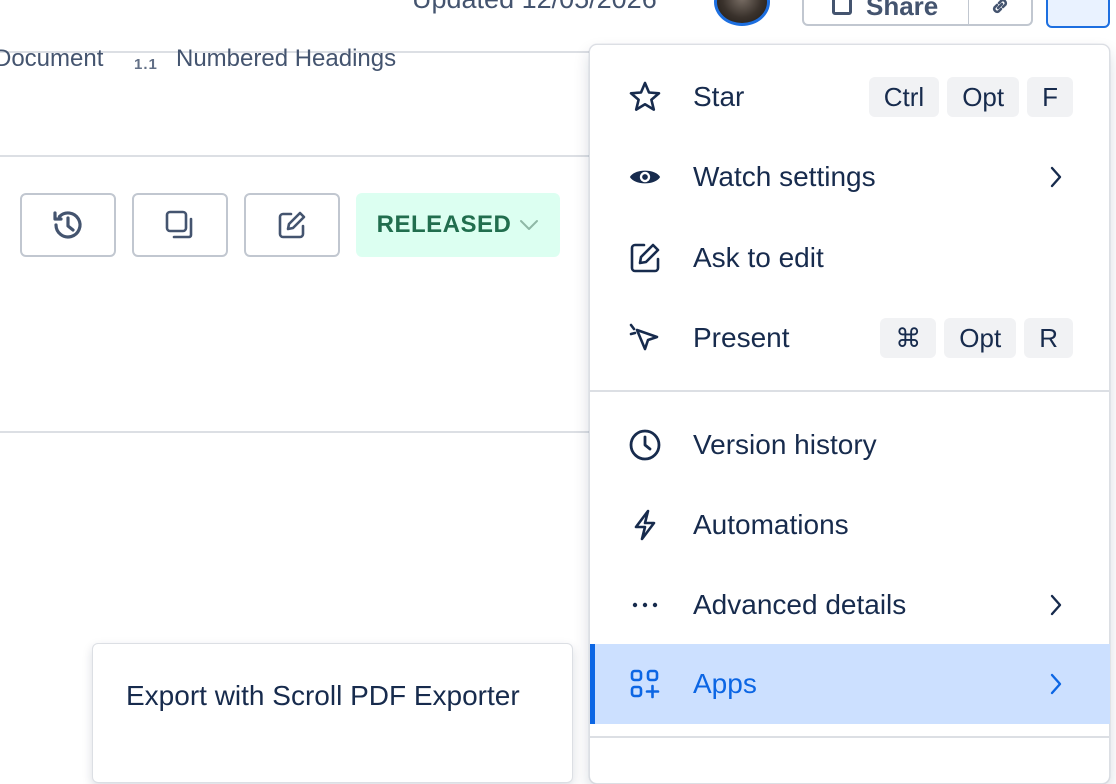 The height and width of the screenshot is (784, 1116). I want to click on menu-item-star: Star Ctrl Opt F, so click(850, 97).